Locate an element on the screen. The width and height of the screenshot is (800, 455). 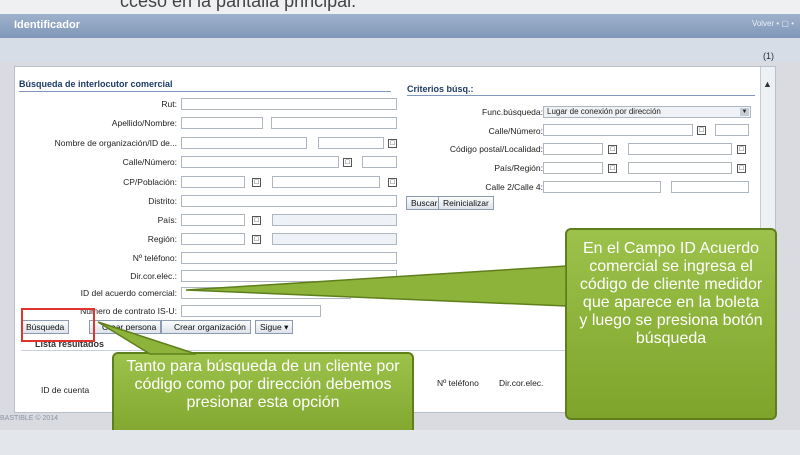
footer-text: BASTIBLE © 2014 is located at coordinates (29, 418).